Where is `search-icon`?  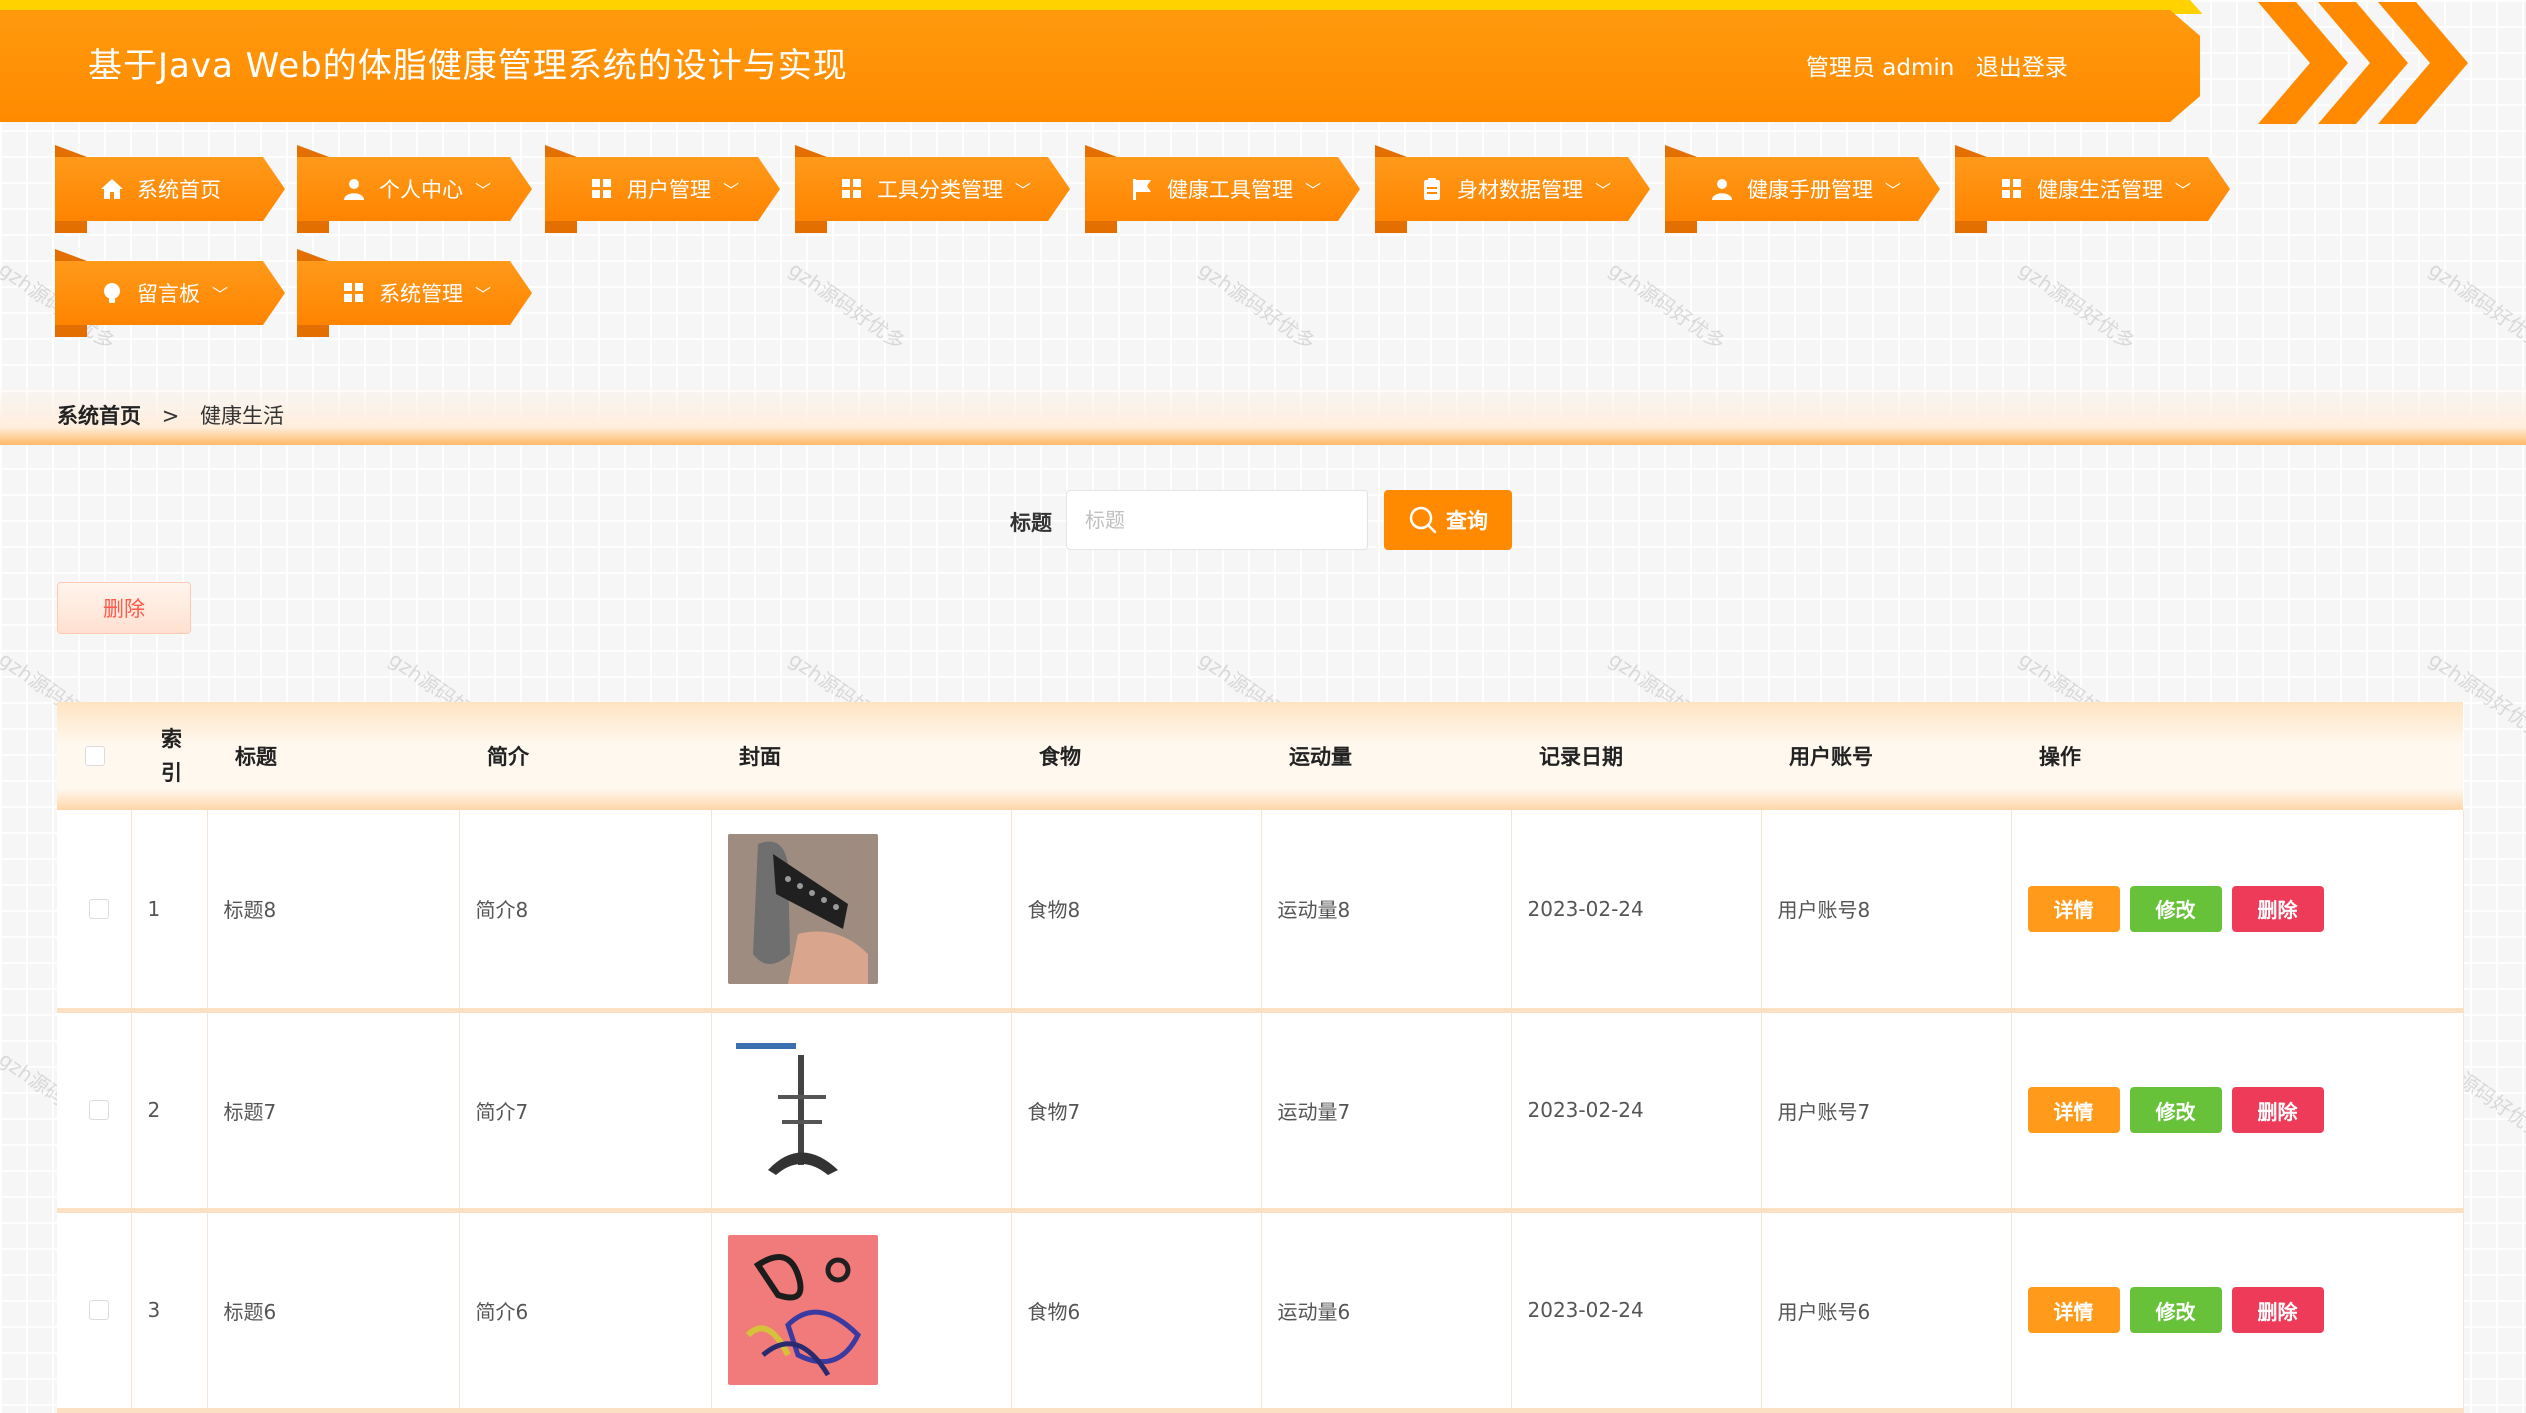 search-icon is located at coordinates (1423, 520).